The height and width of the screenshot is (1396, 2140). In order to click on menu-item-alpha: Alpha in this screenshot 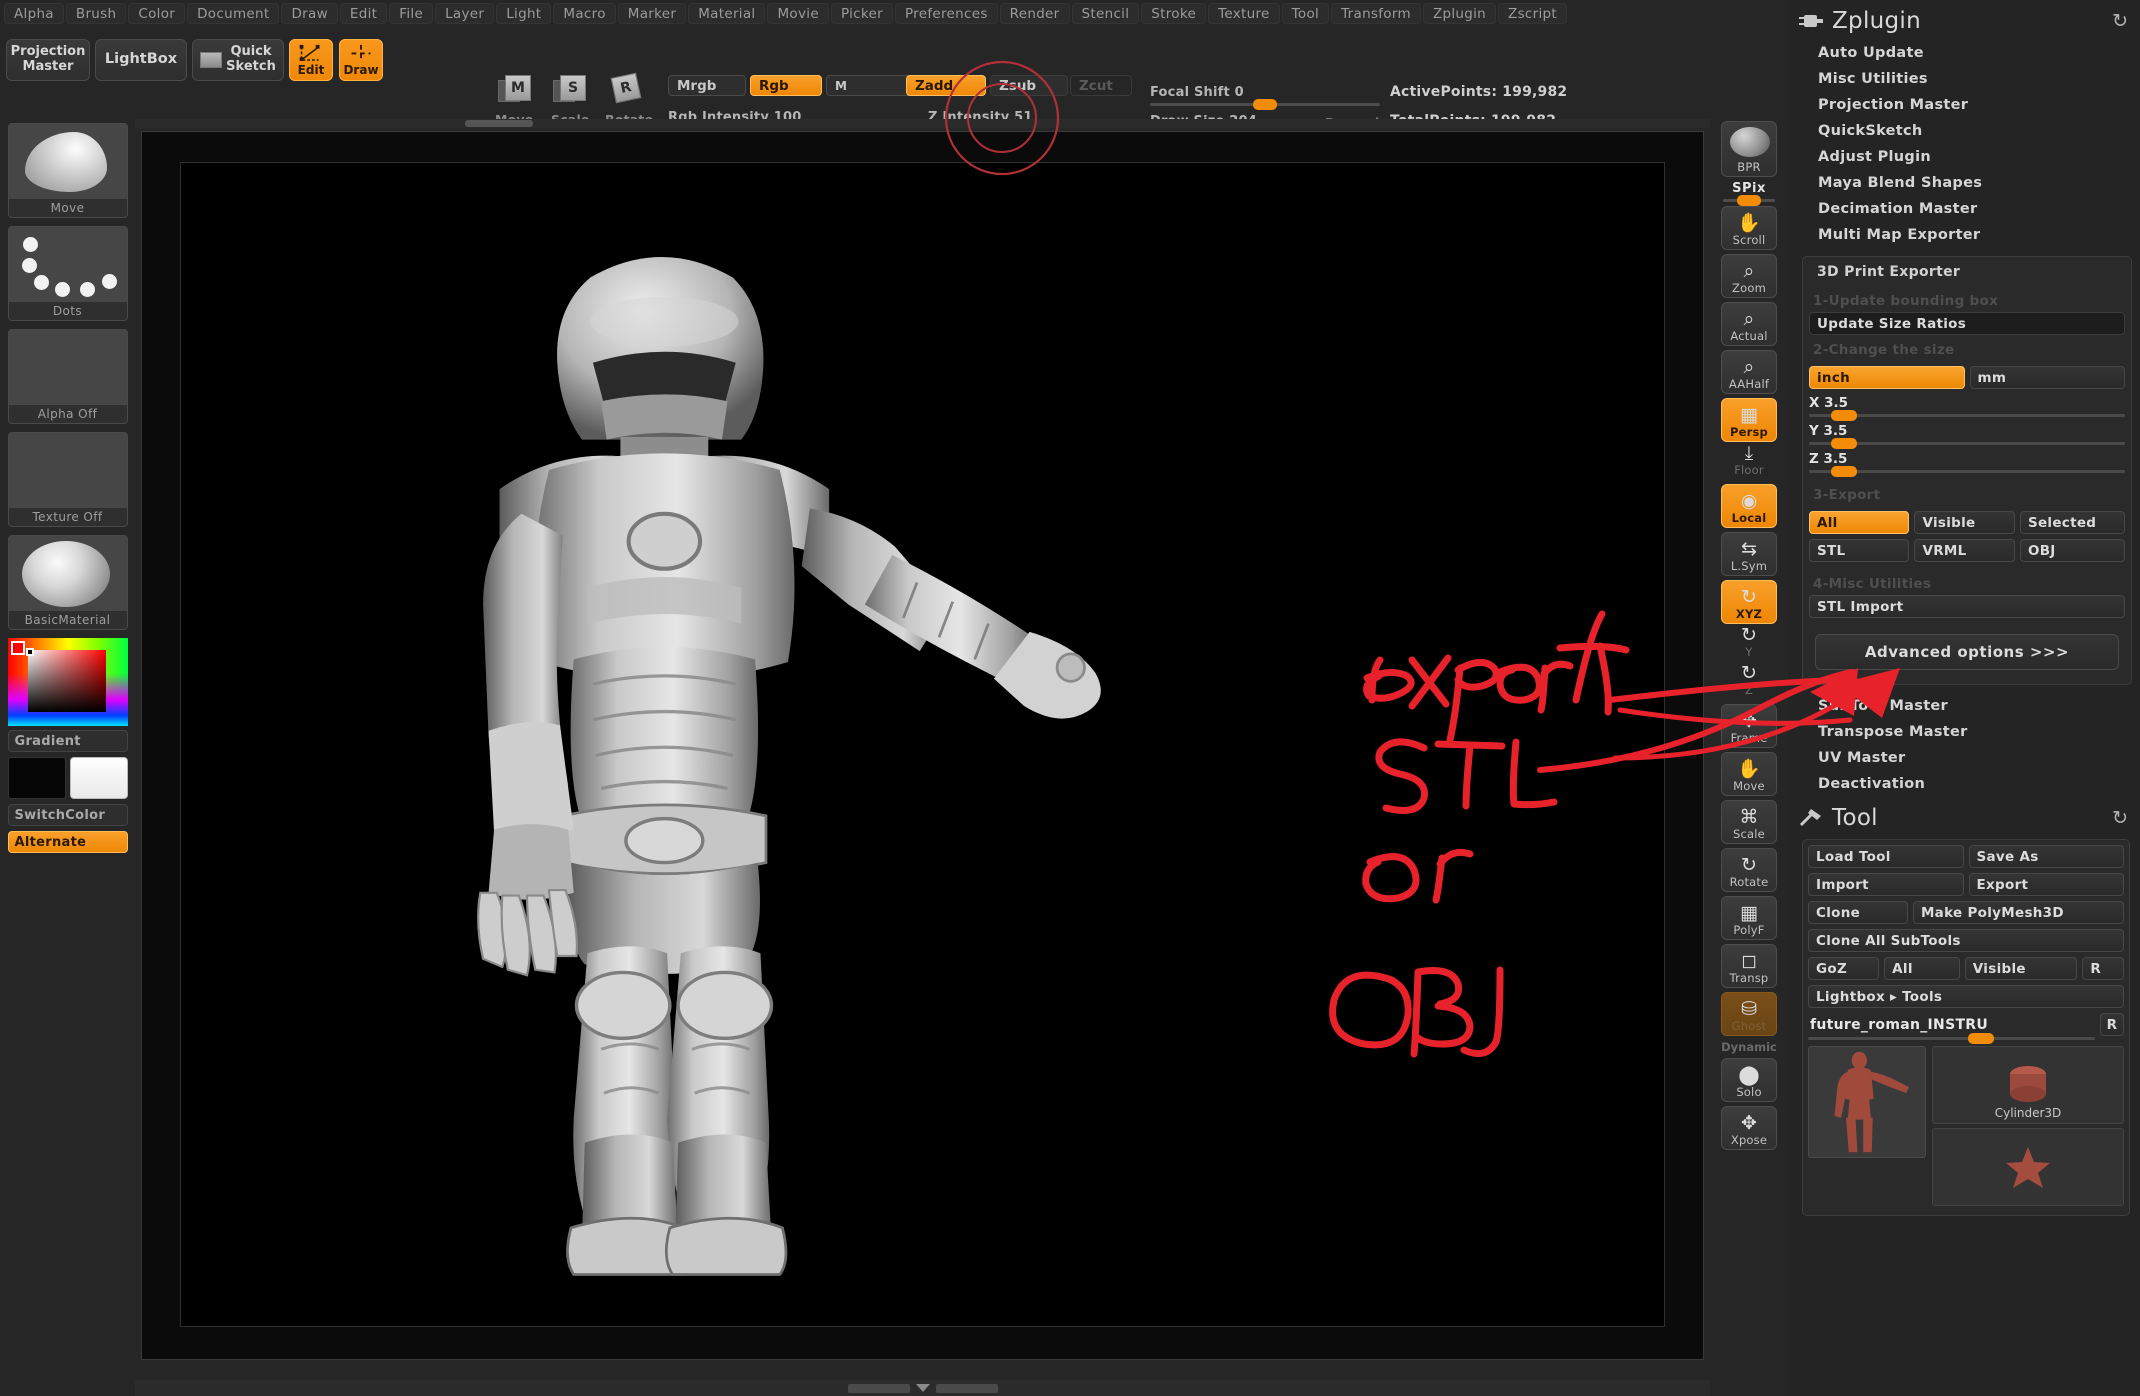, I will do `click(34, 13)`.